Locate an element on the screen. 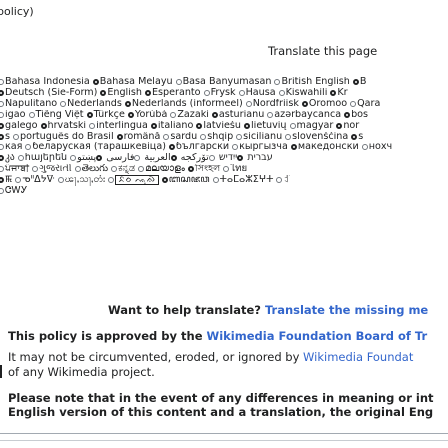 The height and width of the screenshot is (448, 448). language-option: беларуская (тарашкевіца) is located at coordinates (95, 147).